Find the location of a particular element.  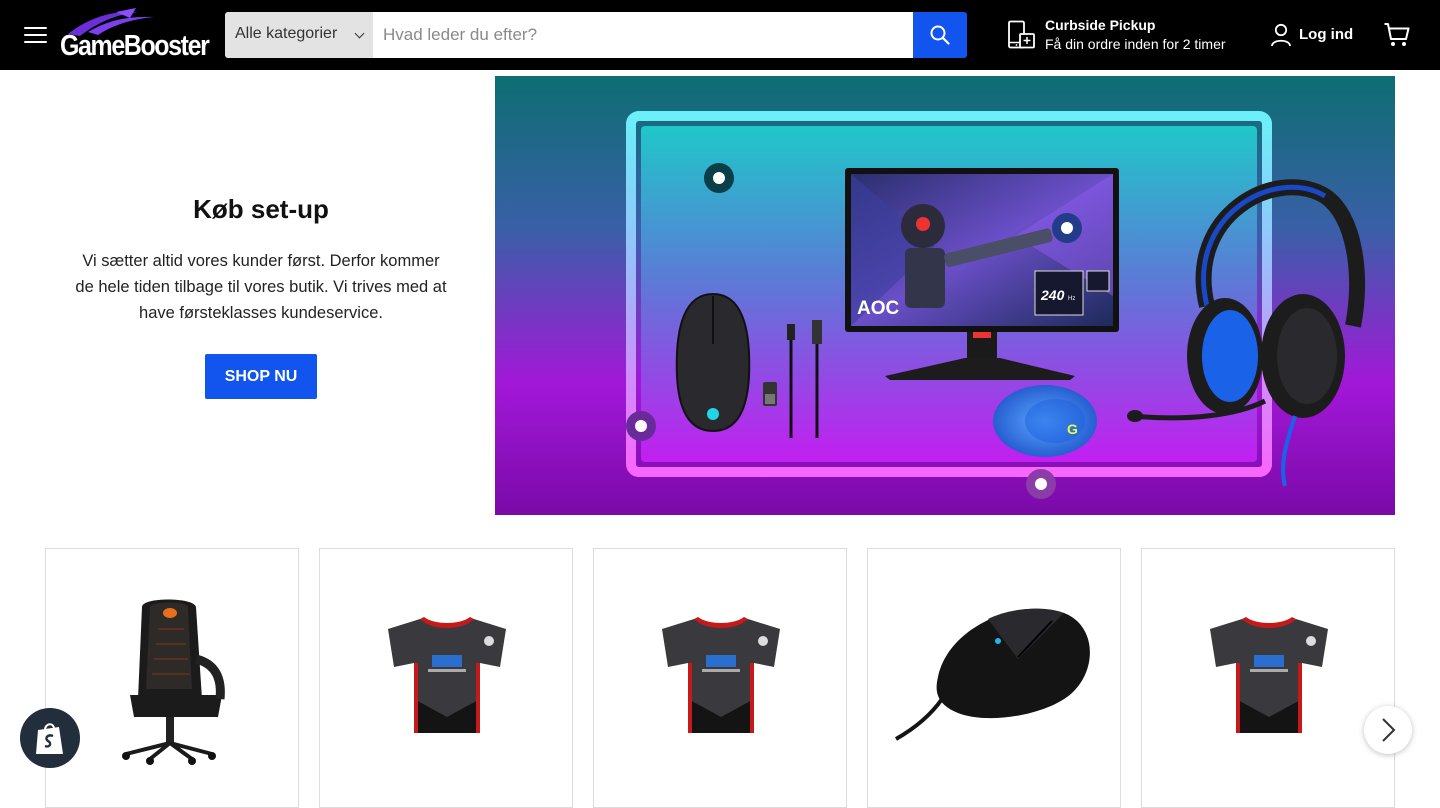

chevron-down-icon is located at coordinates (359, 33).